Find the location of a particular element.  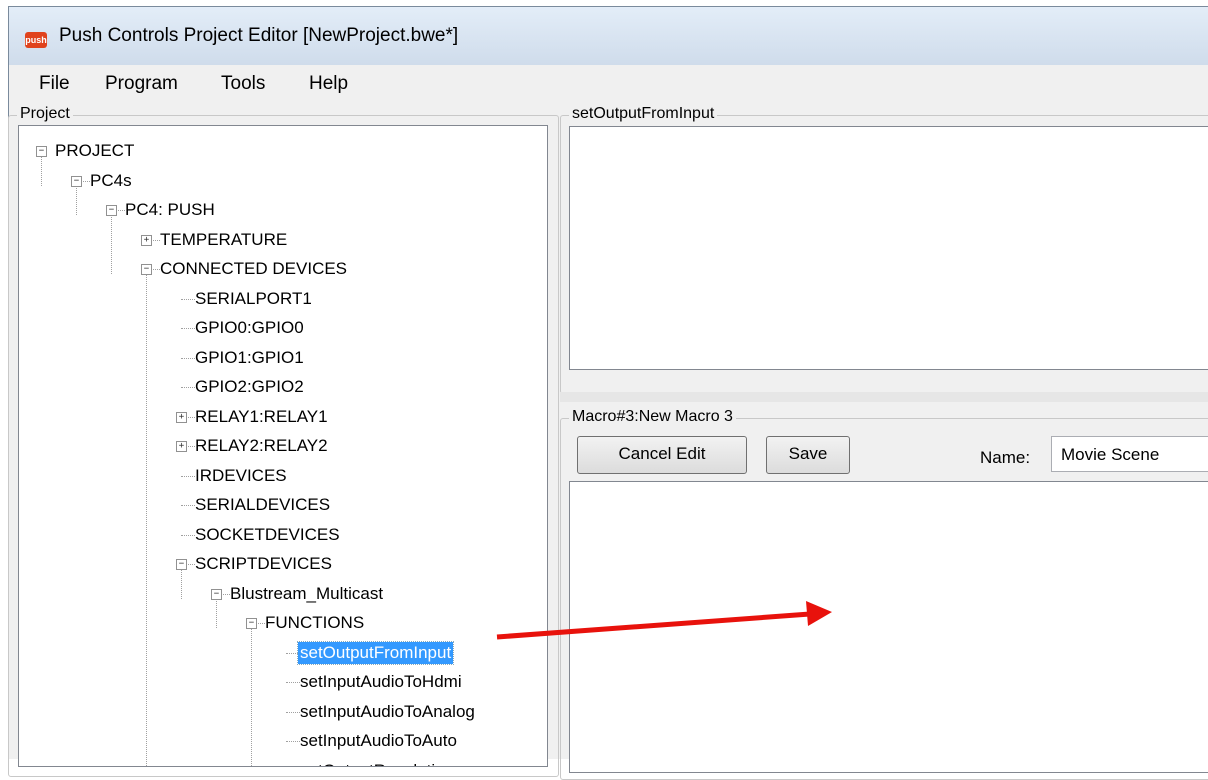

tree-node: setOutputResolution is located at coordinates (377, 762).